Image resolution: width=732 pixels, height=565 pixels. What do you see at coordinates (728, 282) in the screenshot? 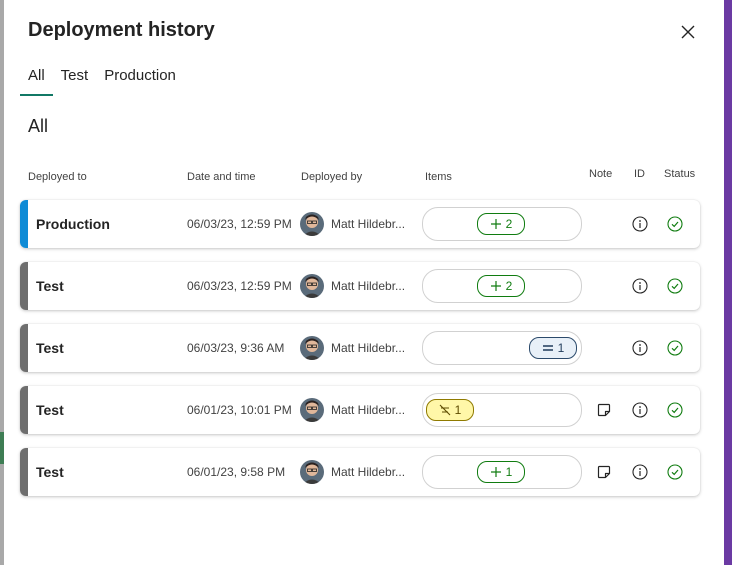
I see `side-accent-bar` at bounding box center [728, 282].